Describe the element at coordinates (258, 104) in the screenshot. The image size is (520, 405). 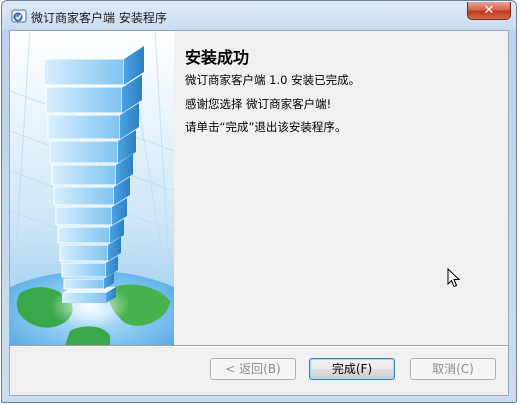
I see `thanks-message: 感谢您选择 微订商家客户端!` at that location.